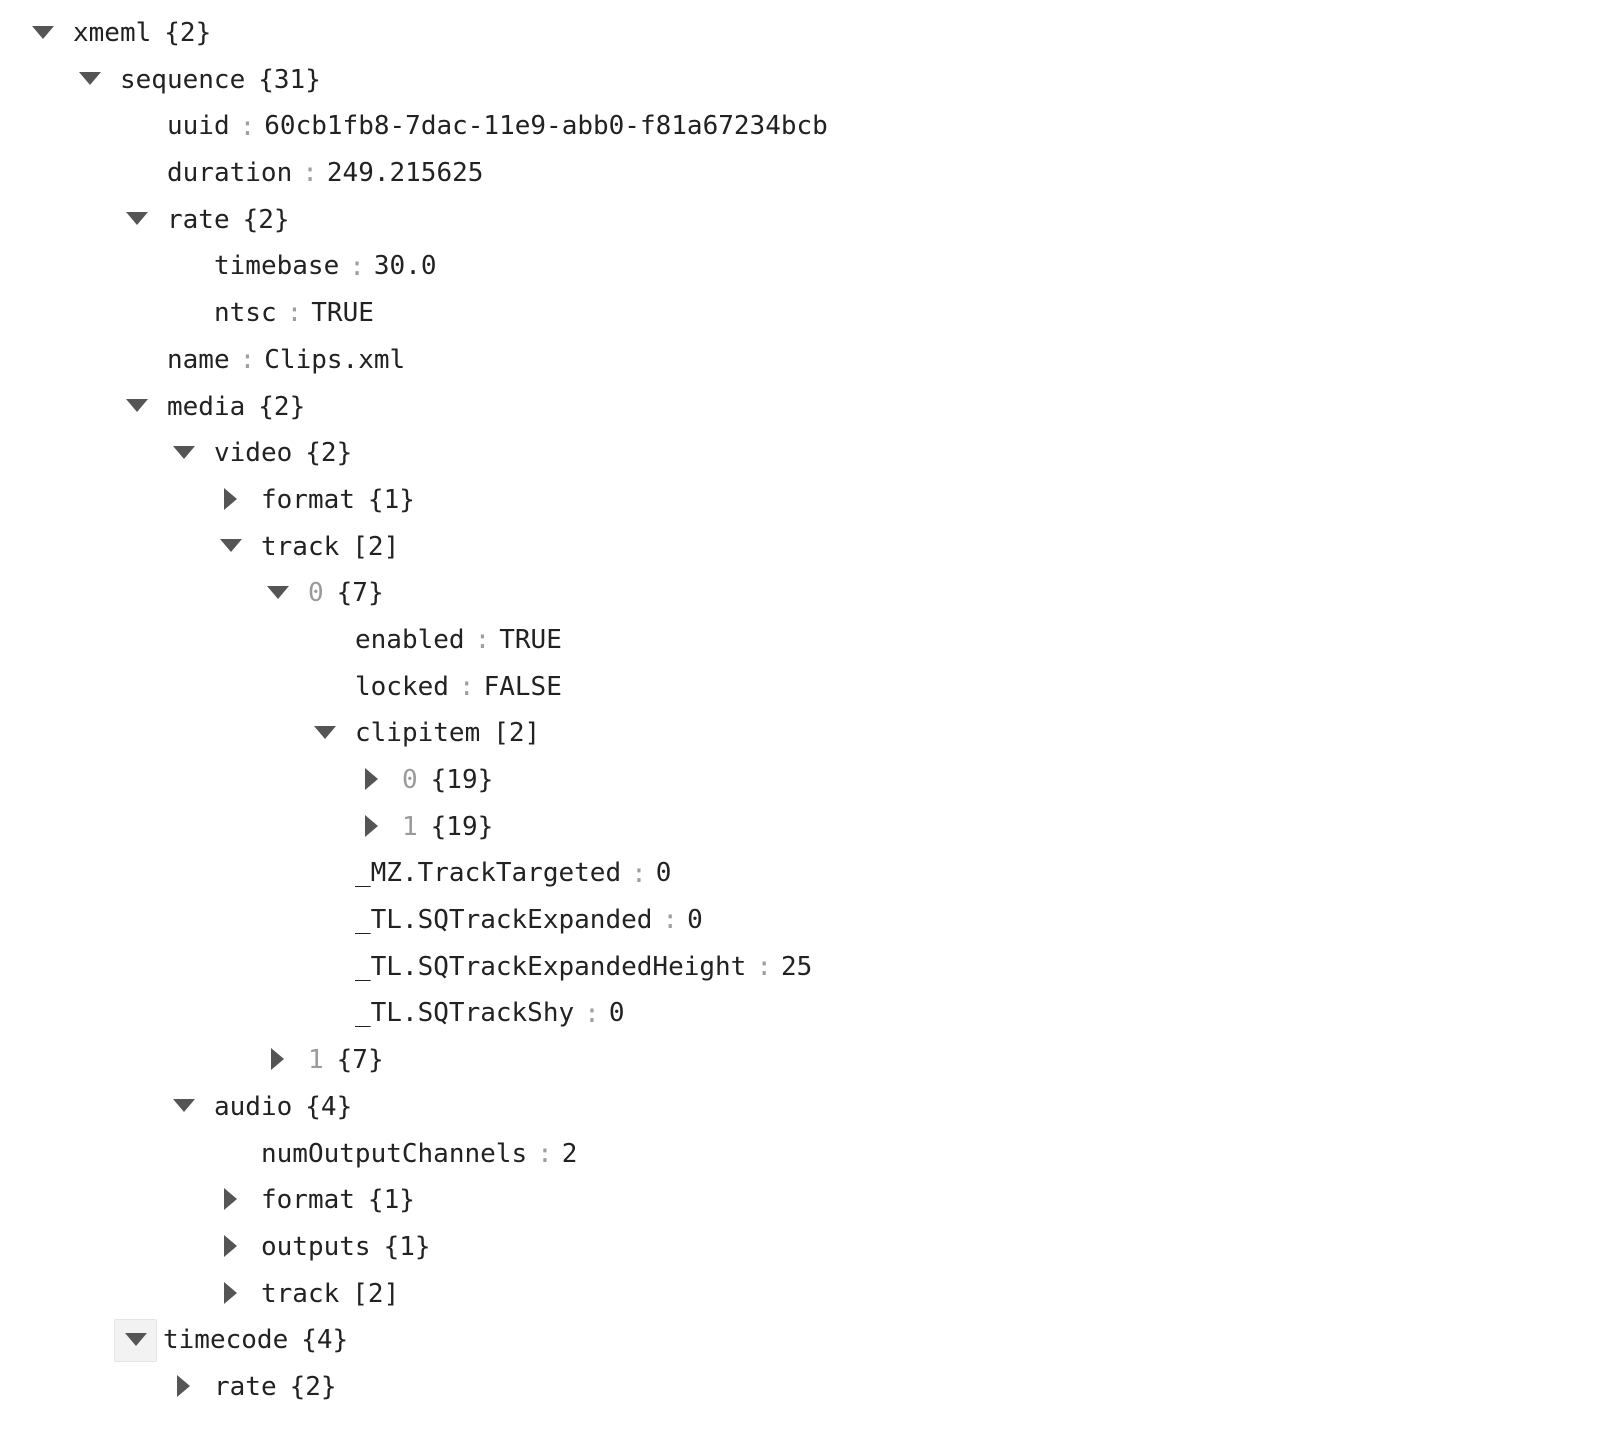 This screenshot has width=1612, height=1450. Describe the element at coordinates (546, 126) in the screenshot. I see `node-value: 60cb1fb8-7dac-11e9-abb0-f81a67234bcb` at that location.